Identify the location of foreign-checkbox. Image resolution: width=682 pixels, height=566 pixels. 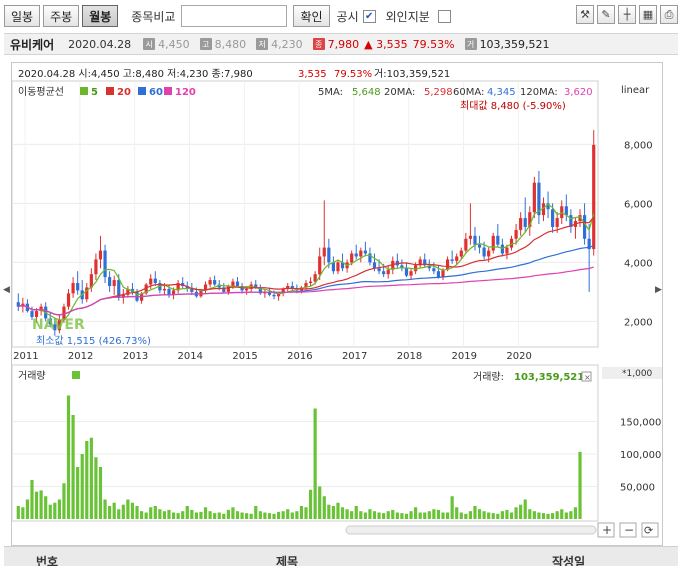
(444, 16).